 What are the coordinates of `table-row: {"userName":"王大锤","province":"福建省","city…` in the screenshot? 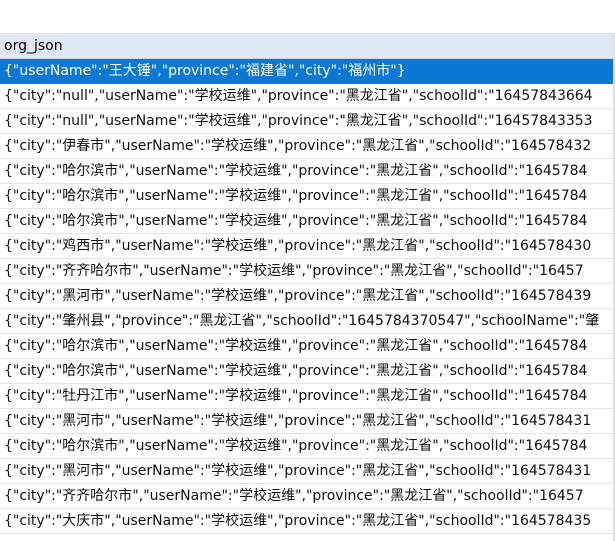 It's located at (307, 71).